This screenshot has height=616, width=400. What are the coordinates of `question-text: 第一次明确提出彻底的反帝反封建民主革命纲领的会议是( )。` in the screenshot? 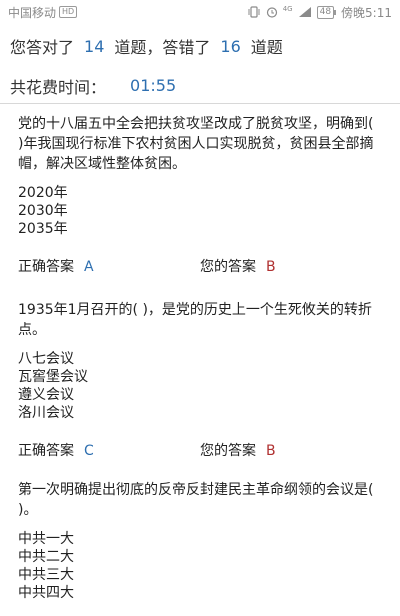 It's located at (196, 500).